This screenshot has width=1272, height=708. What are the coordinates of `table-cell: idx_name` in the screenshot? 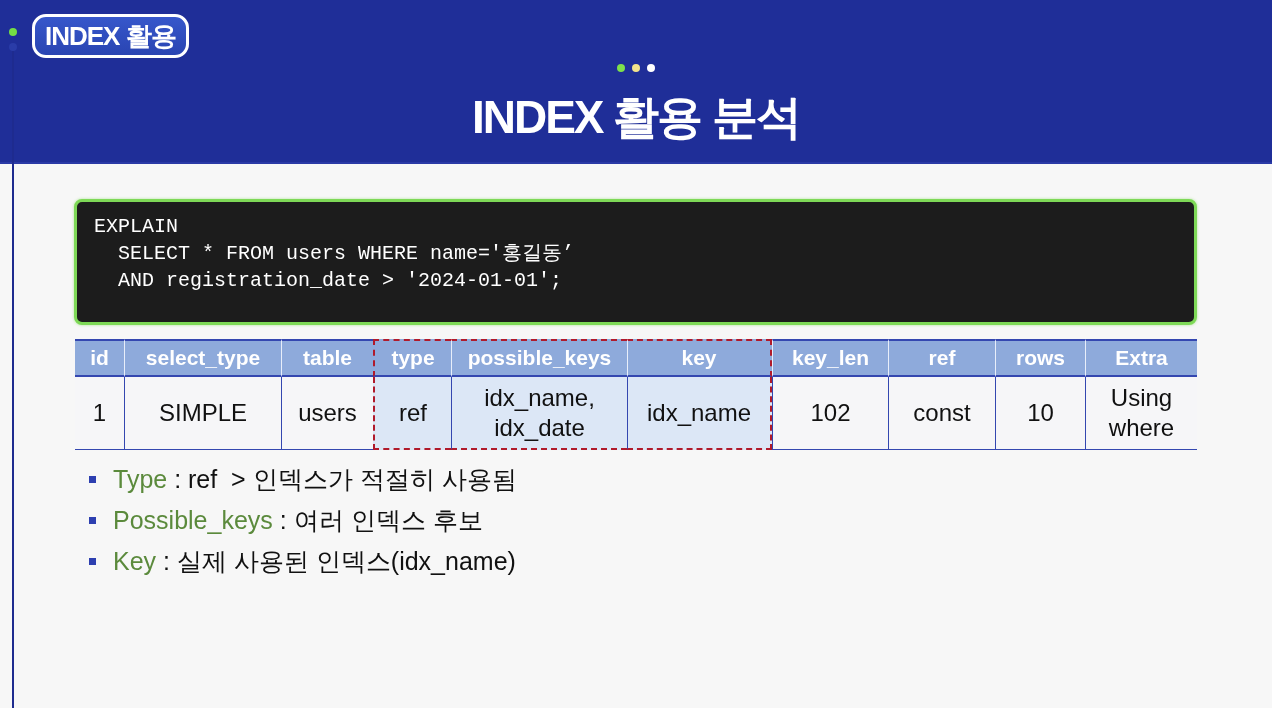 It's located at (699, 413).